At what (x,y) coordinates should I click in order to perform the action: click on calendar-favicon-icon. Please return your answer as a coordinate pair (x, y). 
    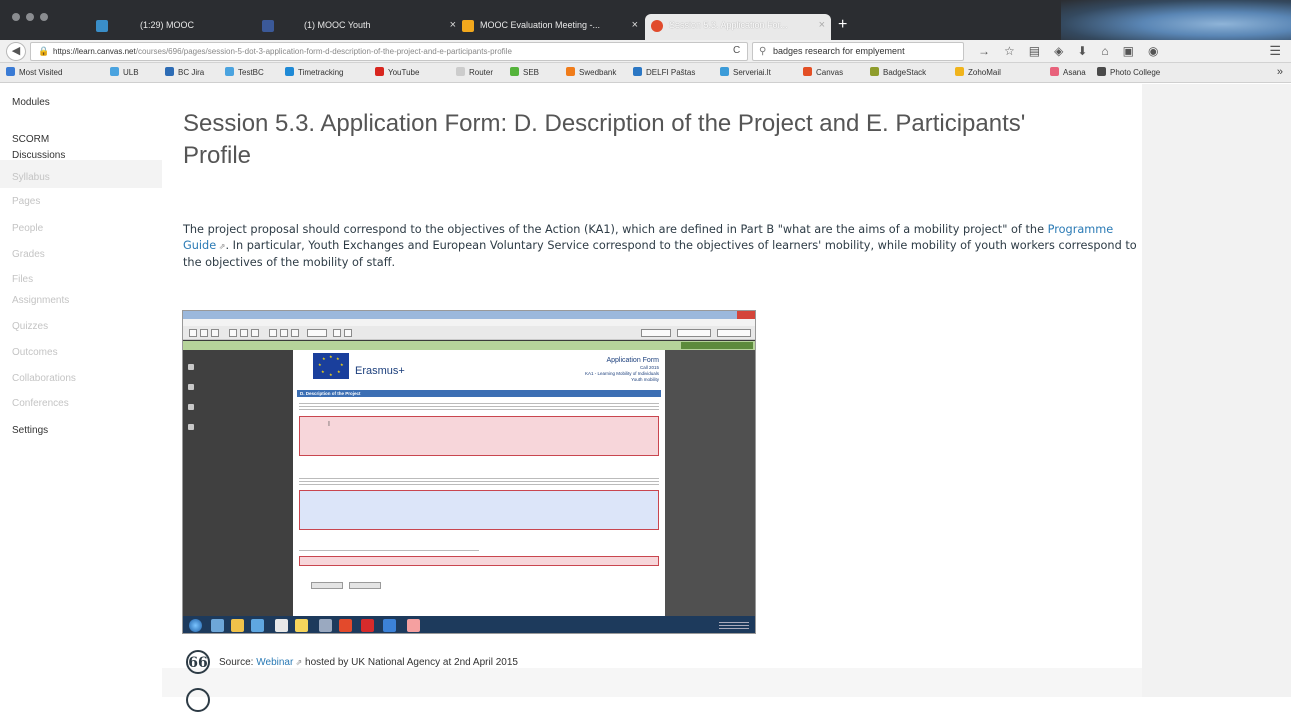
    Looking at the image, I should click on (468, 25).